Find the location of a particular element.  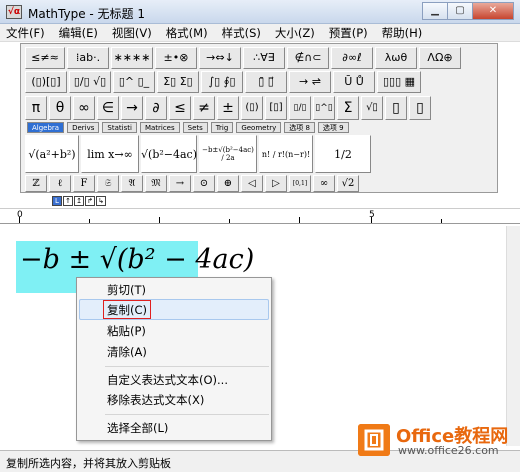

symbol-k: ℓ is located at coordinates (60, 183).